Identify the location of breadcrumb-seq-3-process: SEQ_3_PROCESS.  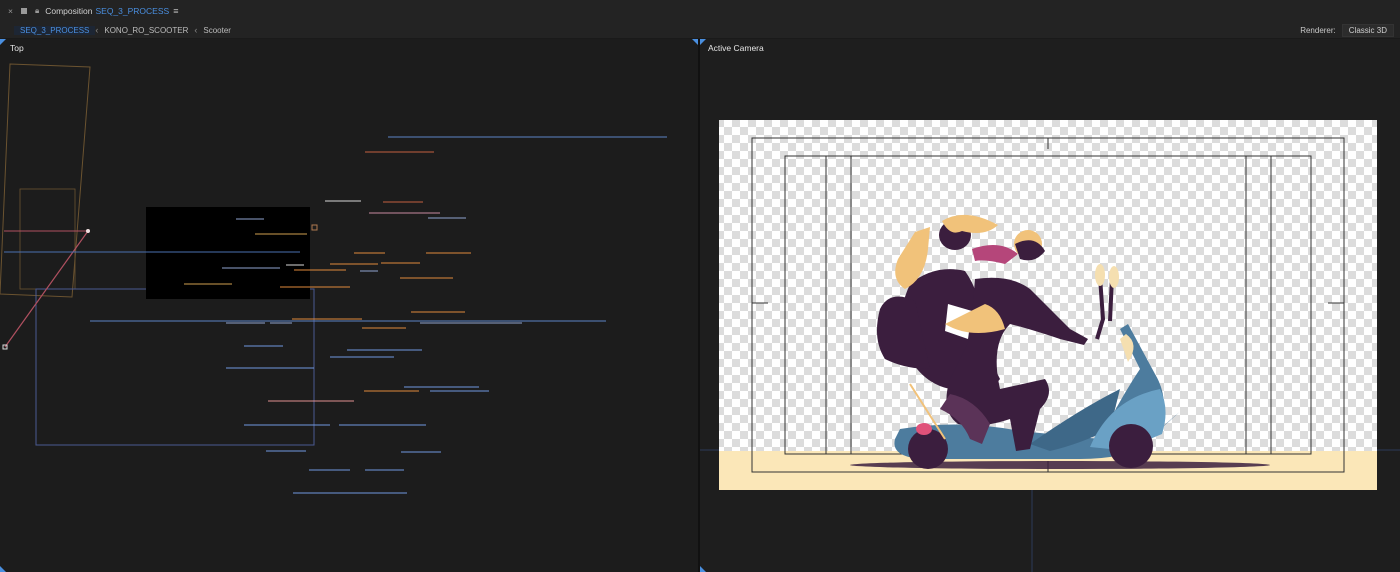
(55, 30).